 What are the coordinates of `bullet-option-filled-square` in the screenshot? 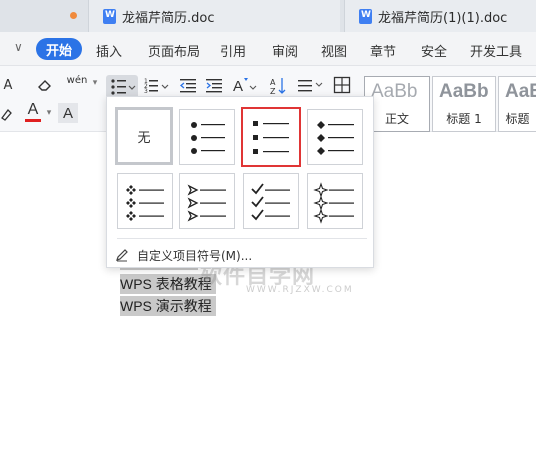 It's located at (271, 137).